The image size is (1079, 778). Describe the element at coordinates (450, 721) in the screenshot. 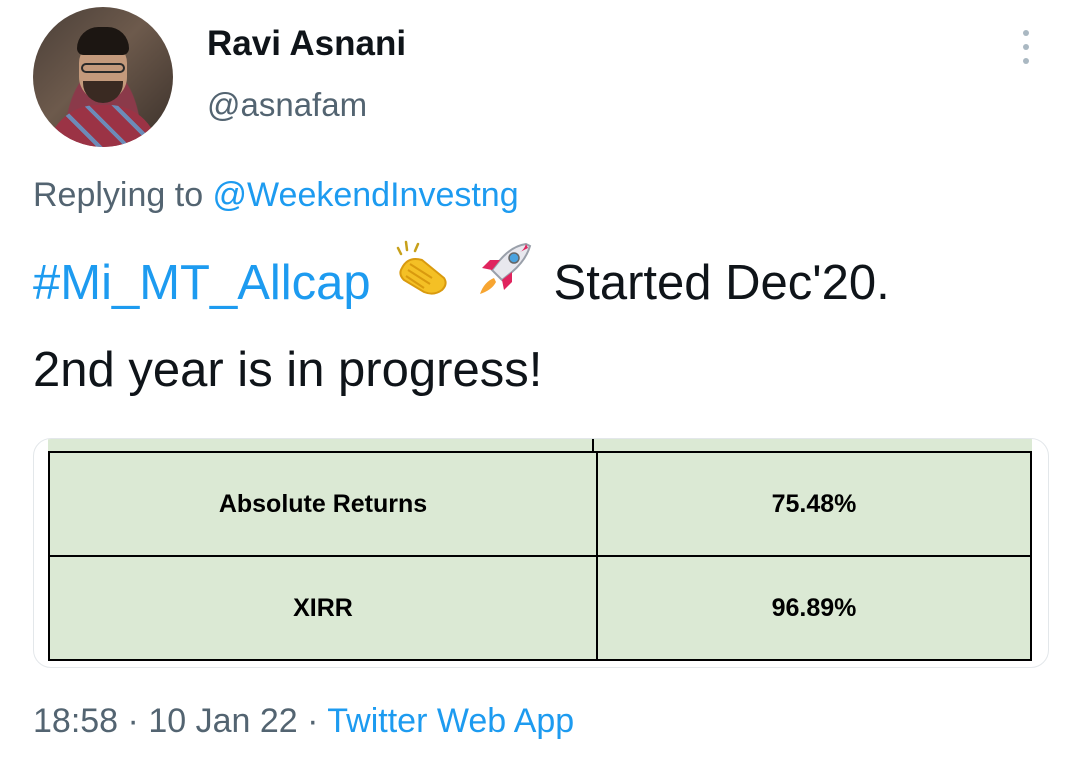

I see `tweet-source-link: Twitter Web App` at that location.